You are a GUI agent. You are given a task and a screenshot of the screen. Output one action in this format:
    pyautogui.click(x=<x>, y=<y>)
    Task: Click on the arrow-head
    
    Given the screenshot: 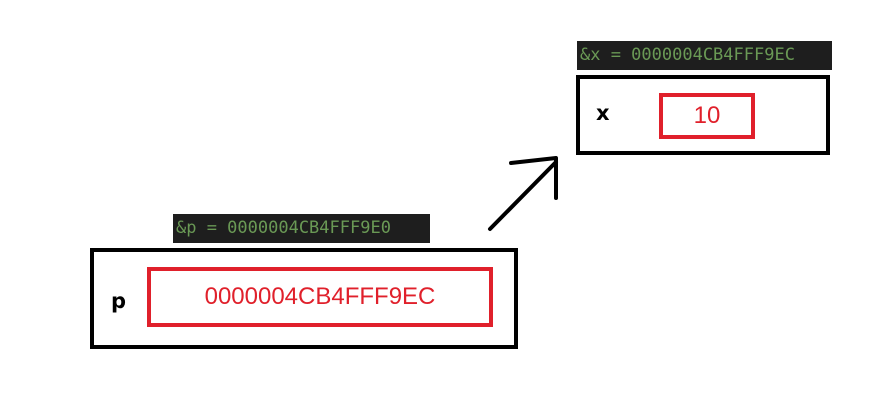 What is the action you would take?
    pyautogui.click(x=533, y=178)
    